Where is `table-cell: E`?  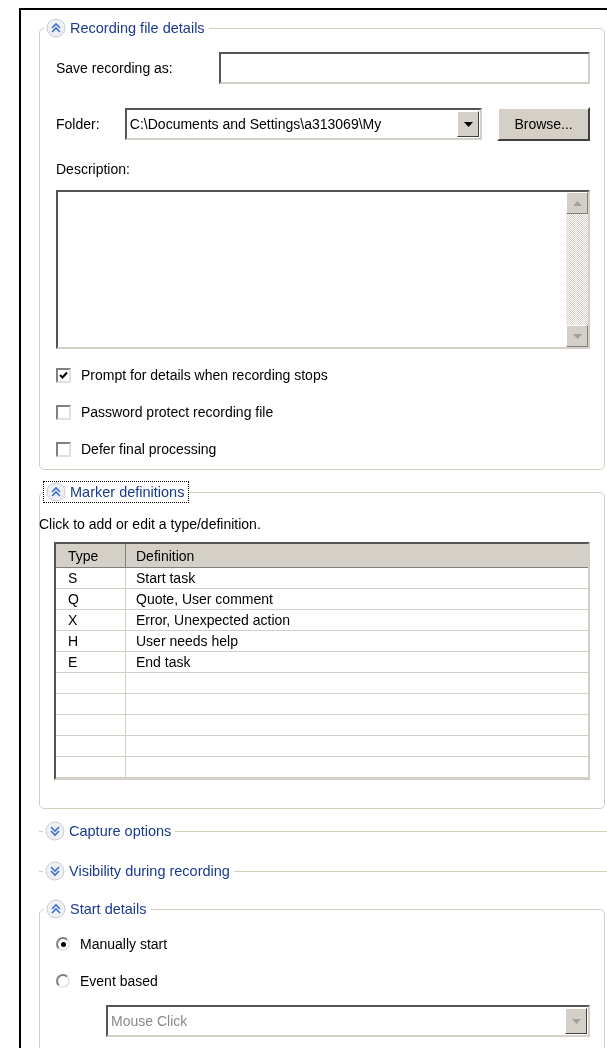 table-cell: E is located at coordinates (91, 662).